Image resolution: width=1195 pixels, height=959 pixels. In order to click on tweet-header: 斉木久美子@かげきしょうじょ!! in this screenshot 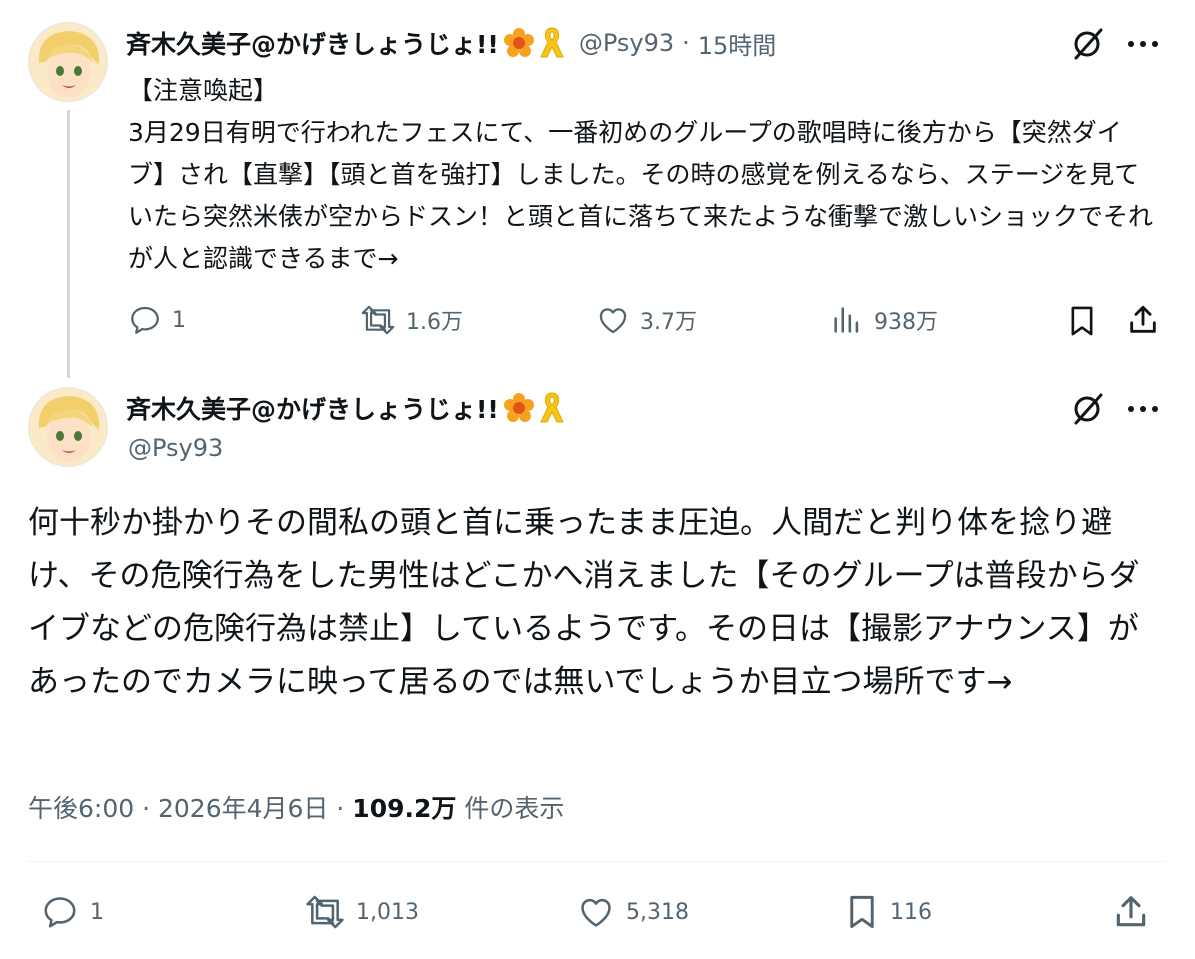, I will do `click(345, 408)`.